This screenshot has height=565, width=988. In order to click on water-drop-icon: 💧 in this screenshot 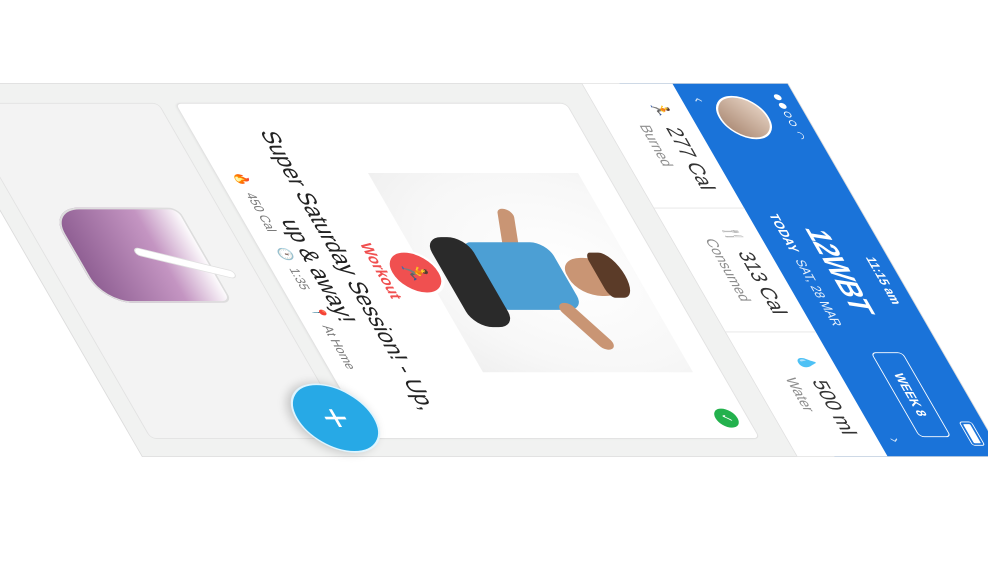, I will do `click(806, 363)`.